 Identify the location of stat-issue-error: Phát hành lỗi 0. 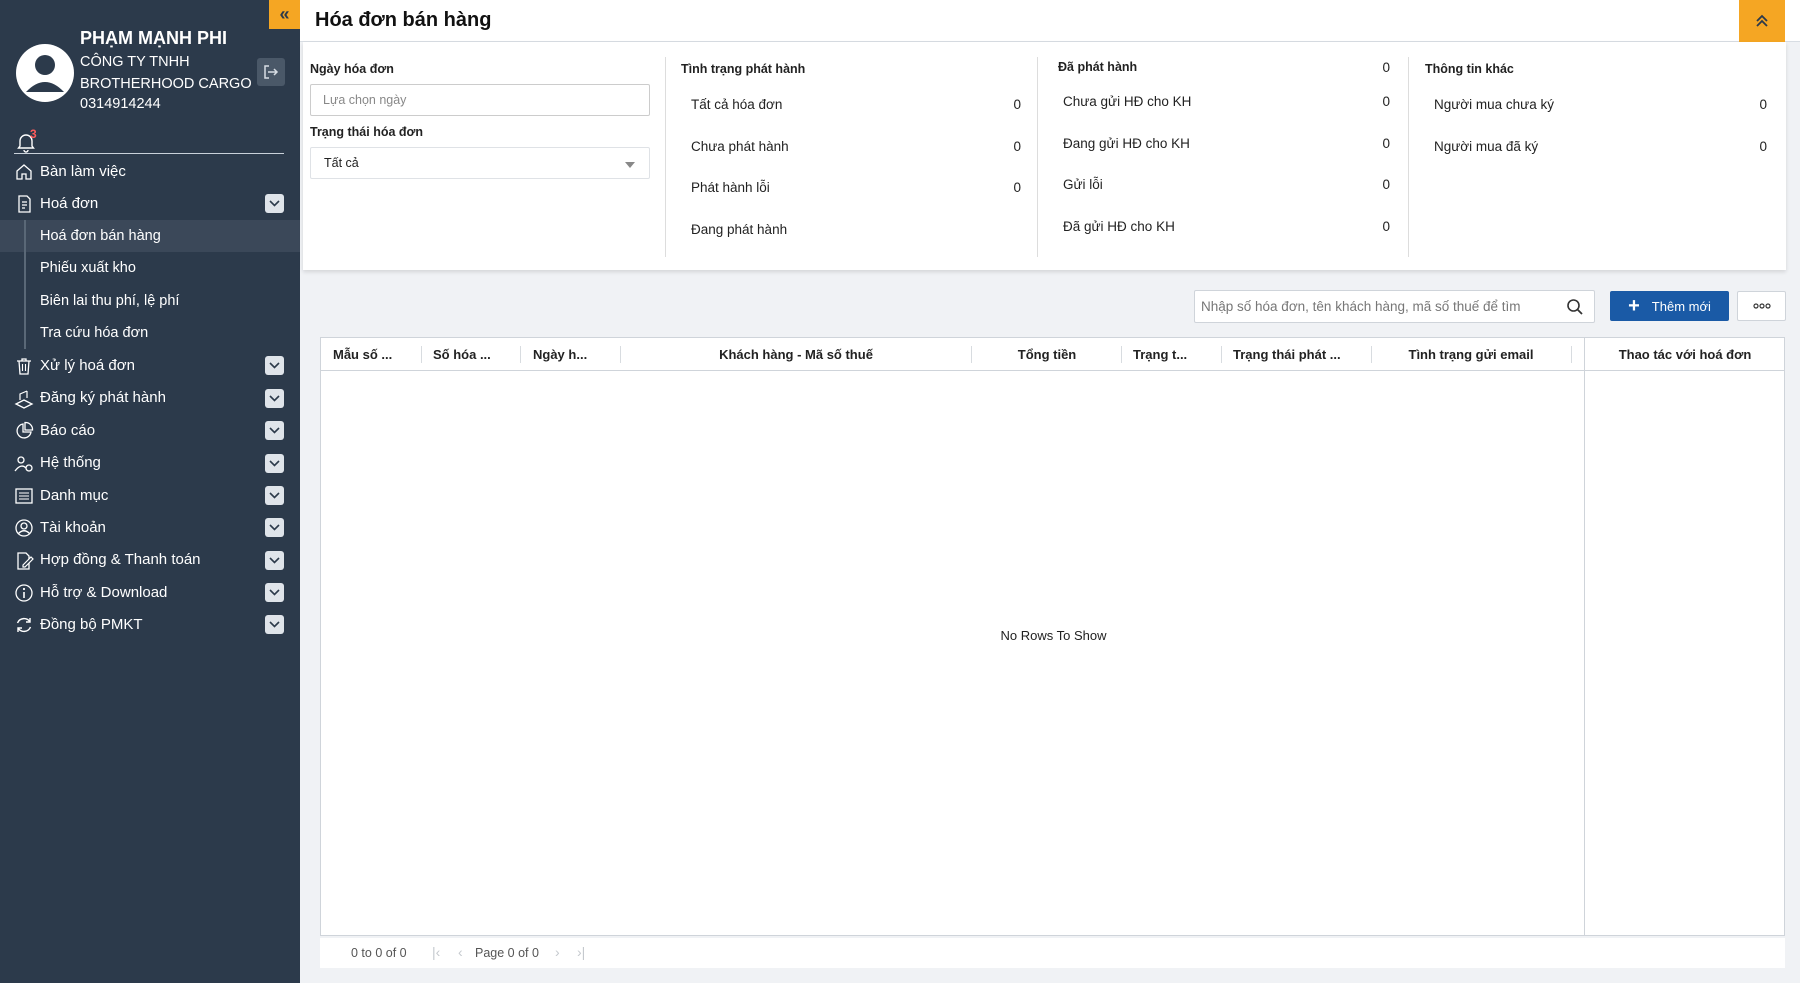
(856, 190).